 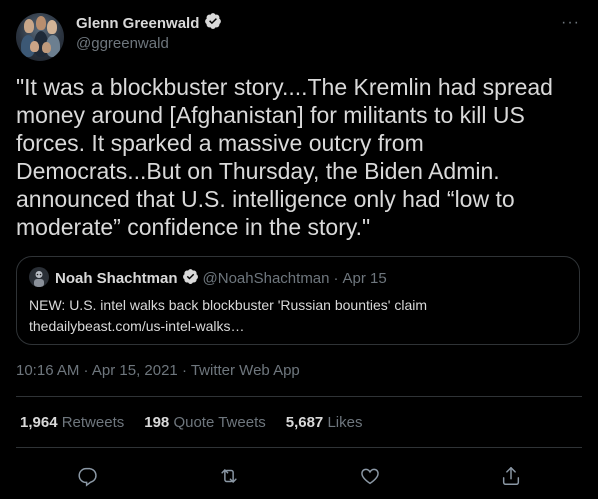 I want to click on retweets-stat: 1,964 Retweets, so click(x=72, y=422).